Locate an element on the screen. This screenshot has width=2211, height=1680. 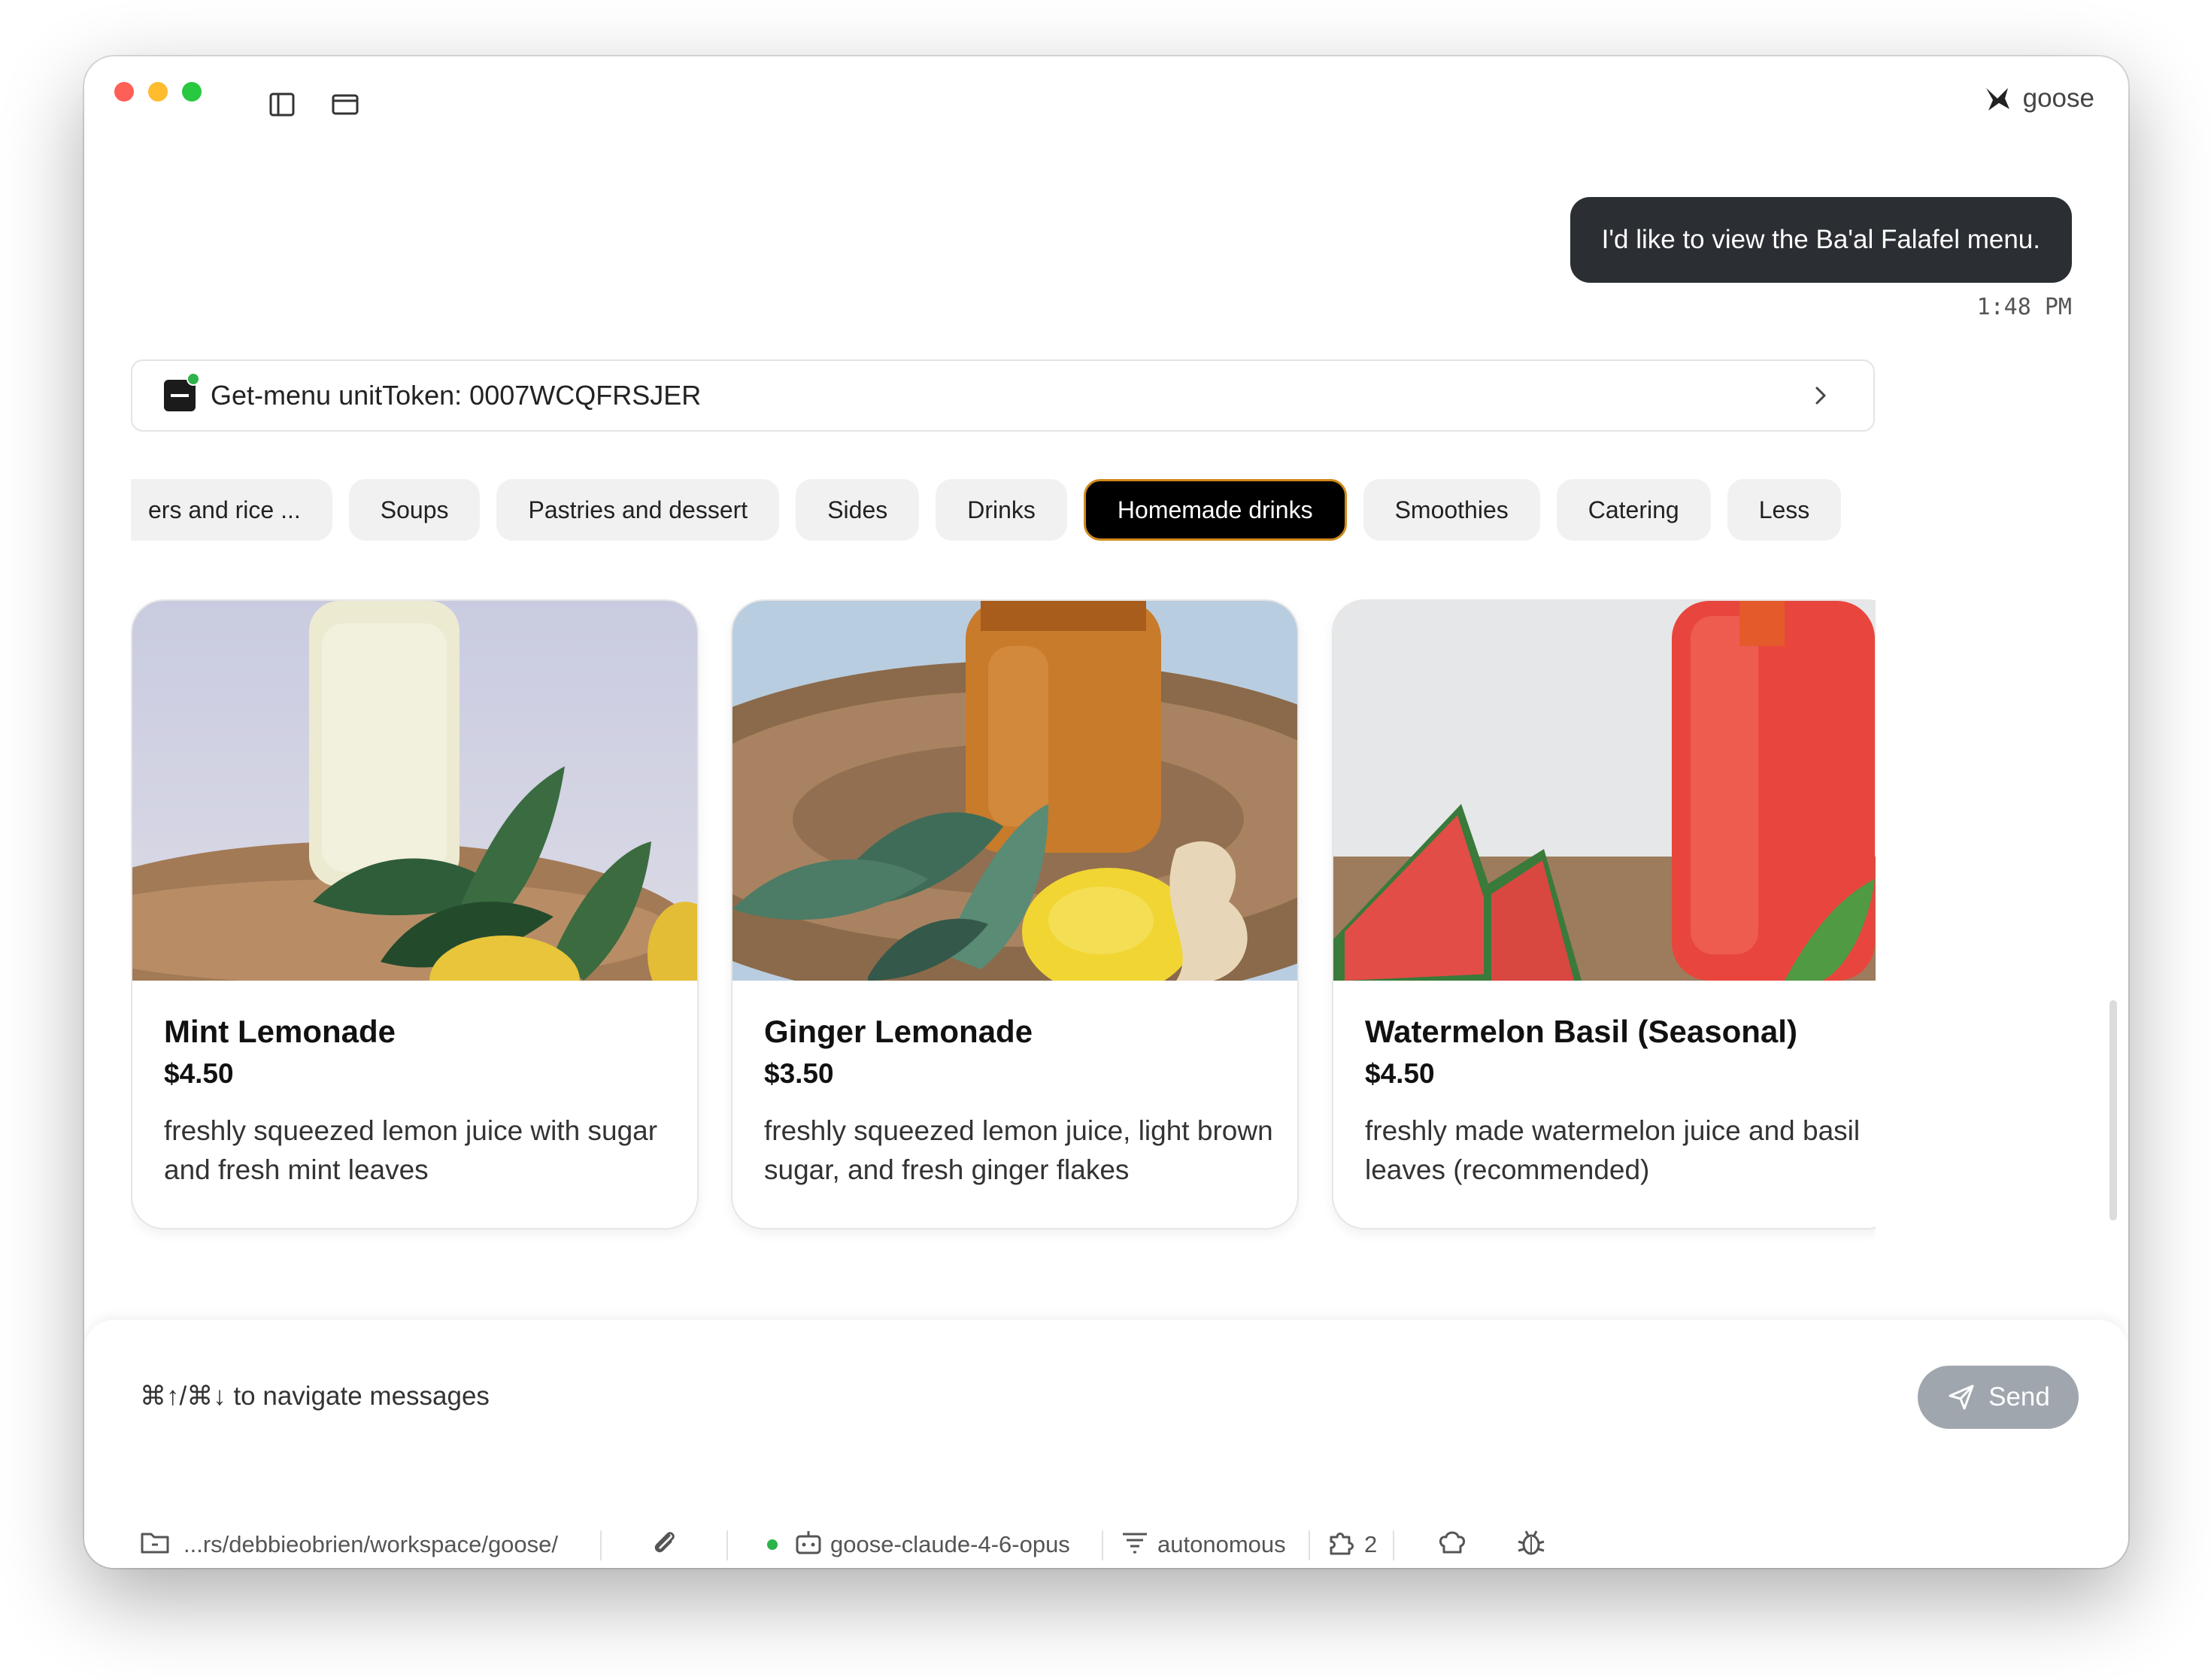
category-chip-label: Soups is located at coordinates (415, 509).